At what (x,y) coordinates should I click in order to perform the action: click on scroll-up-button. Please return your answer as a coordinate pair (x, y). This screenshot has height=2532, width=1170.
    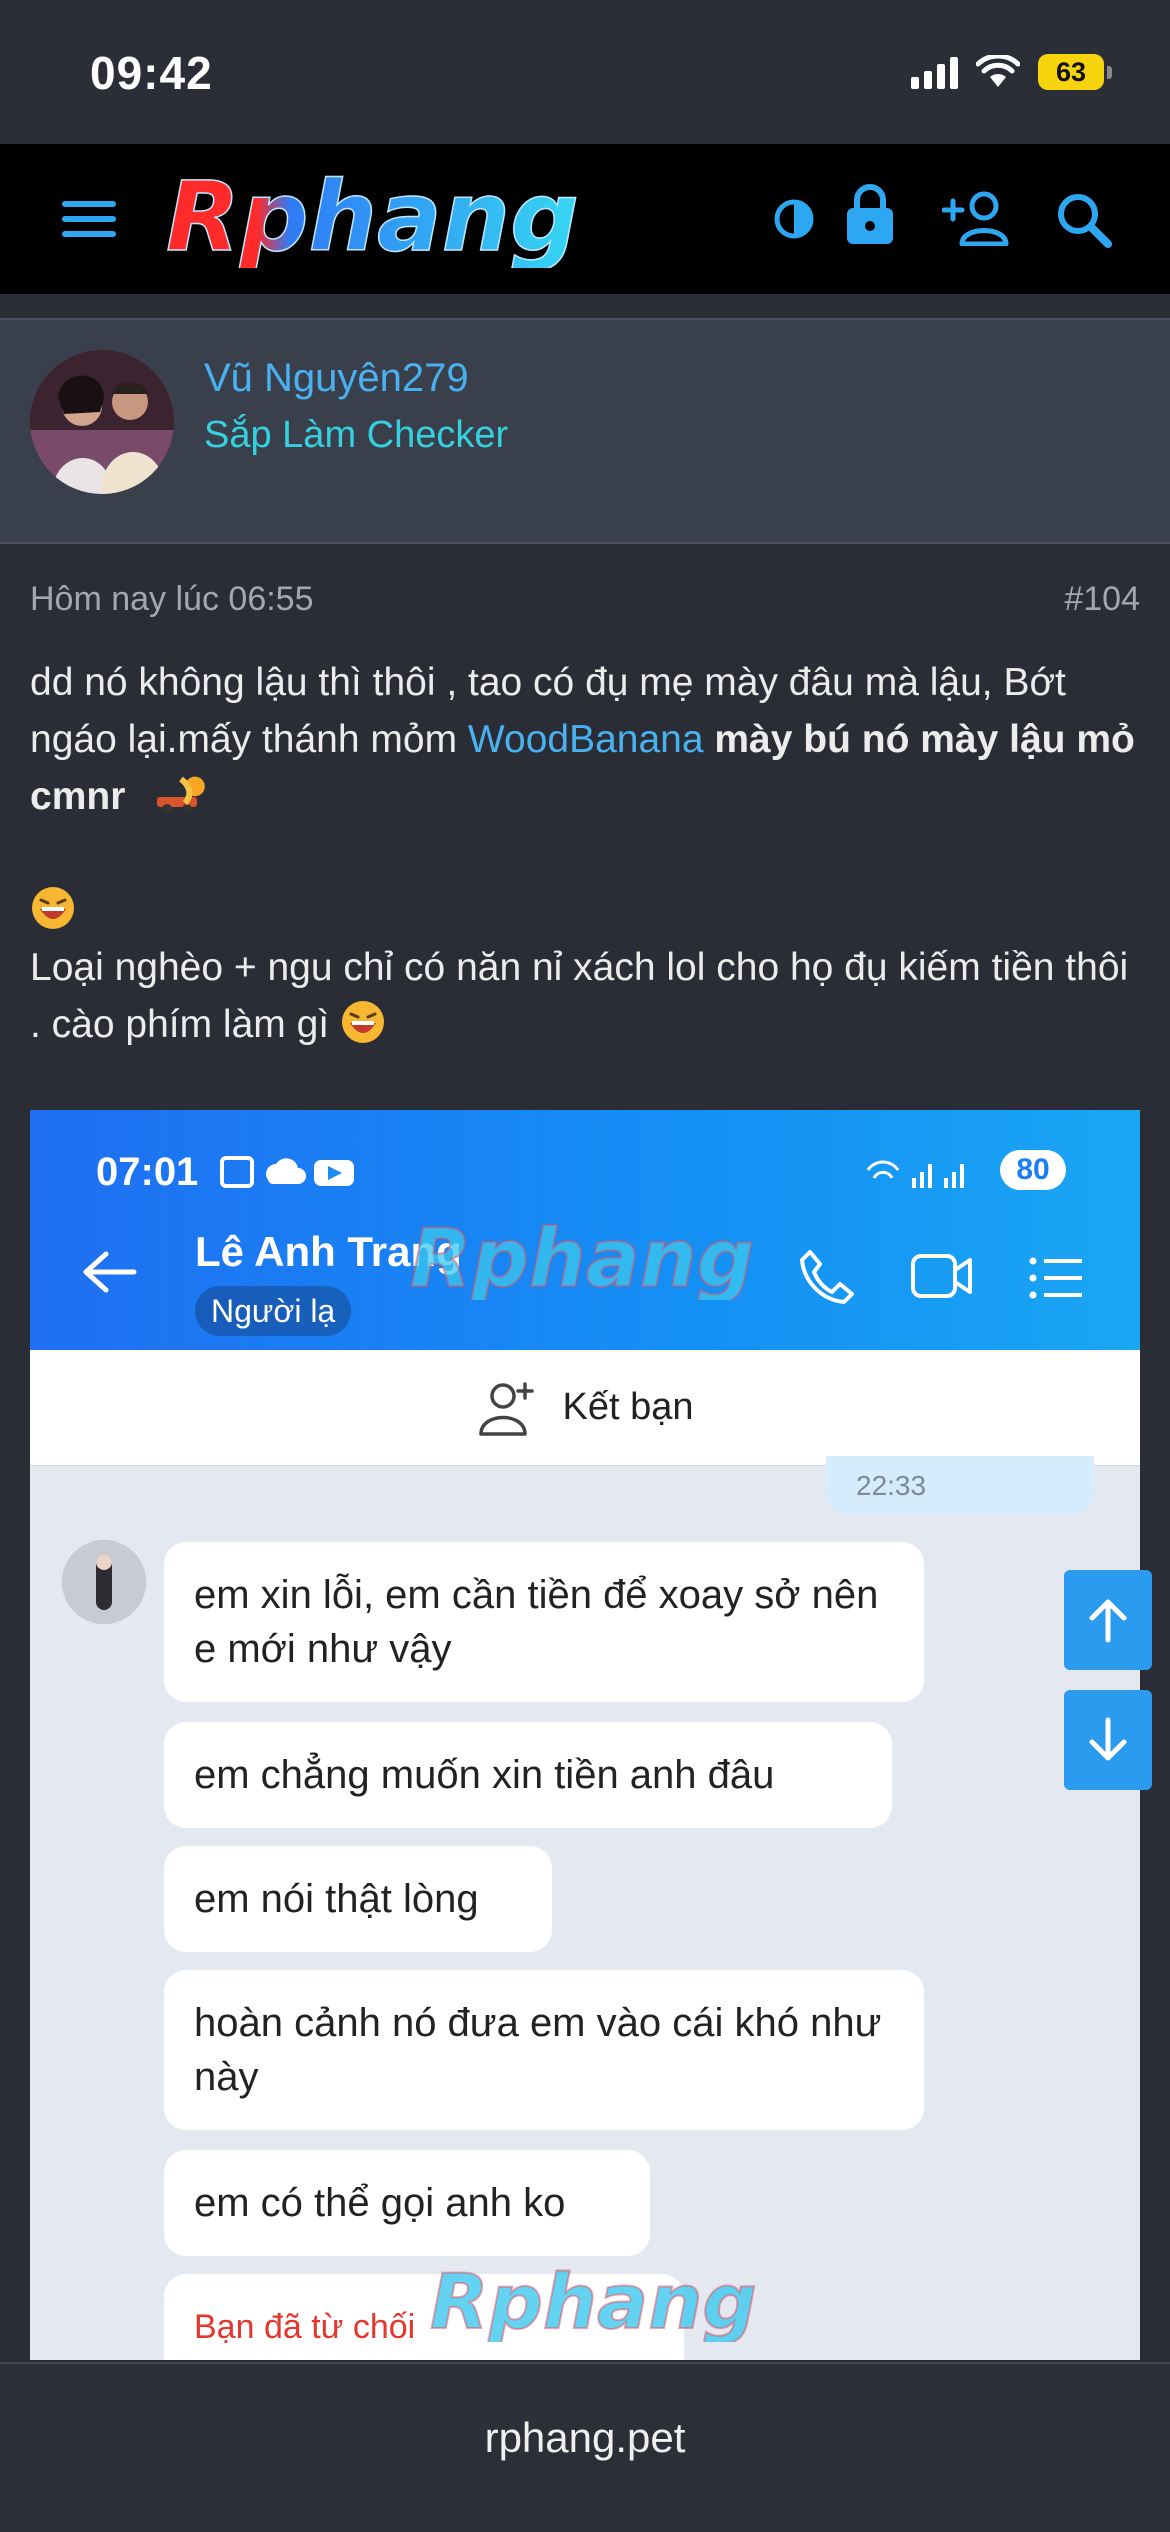
    Looking at the image, I should click on (1108, 1620).